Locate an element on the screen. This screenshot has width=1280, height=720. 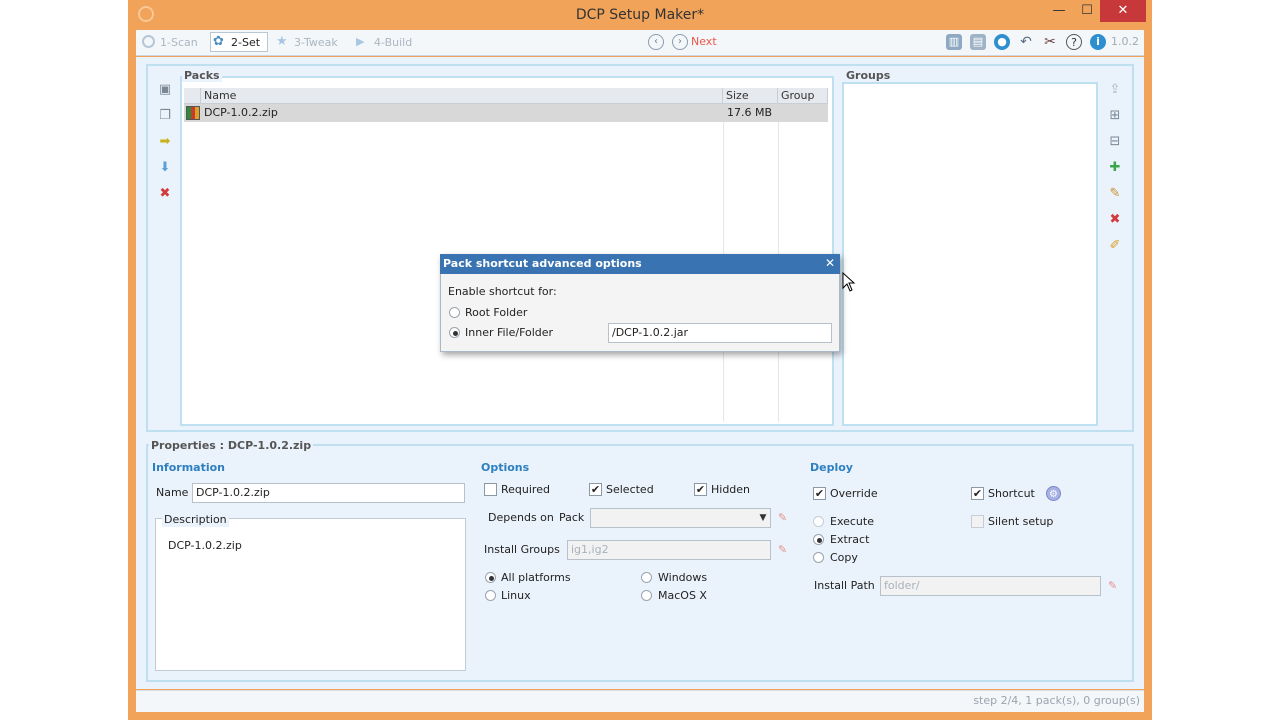
depends-on-select is located at coordinates (680, 518).